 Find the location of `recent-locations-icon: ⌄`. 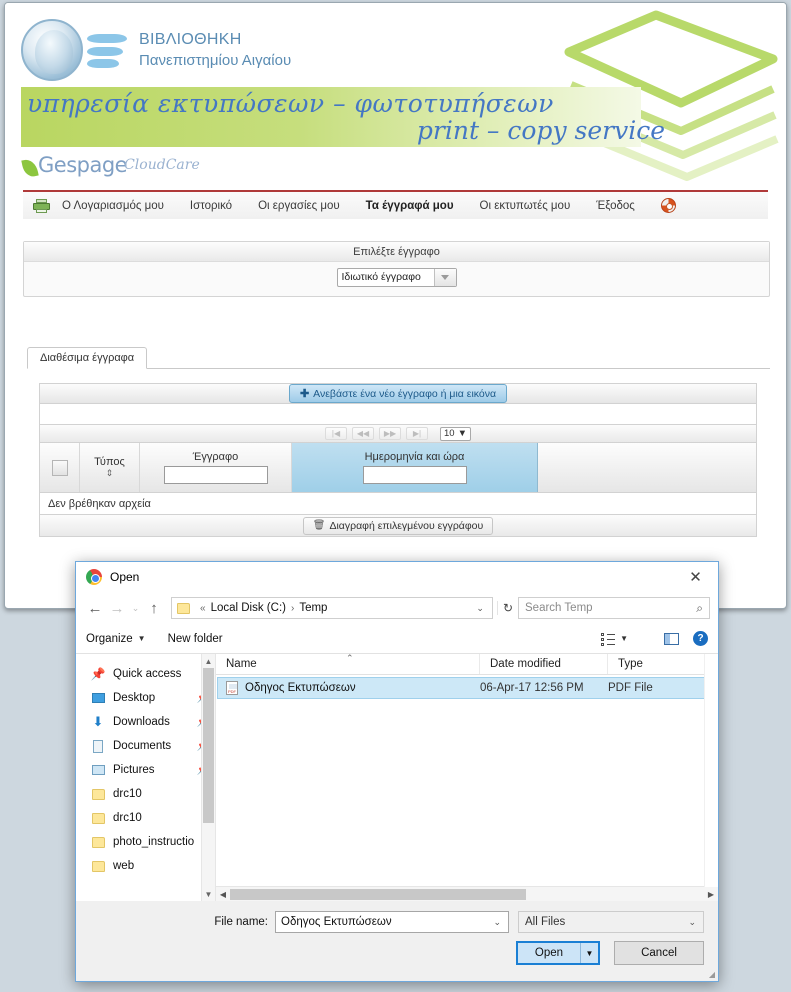

recent-locations-icon: ⌄ is located at coordinates (135, 608).